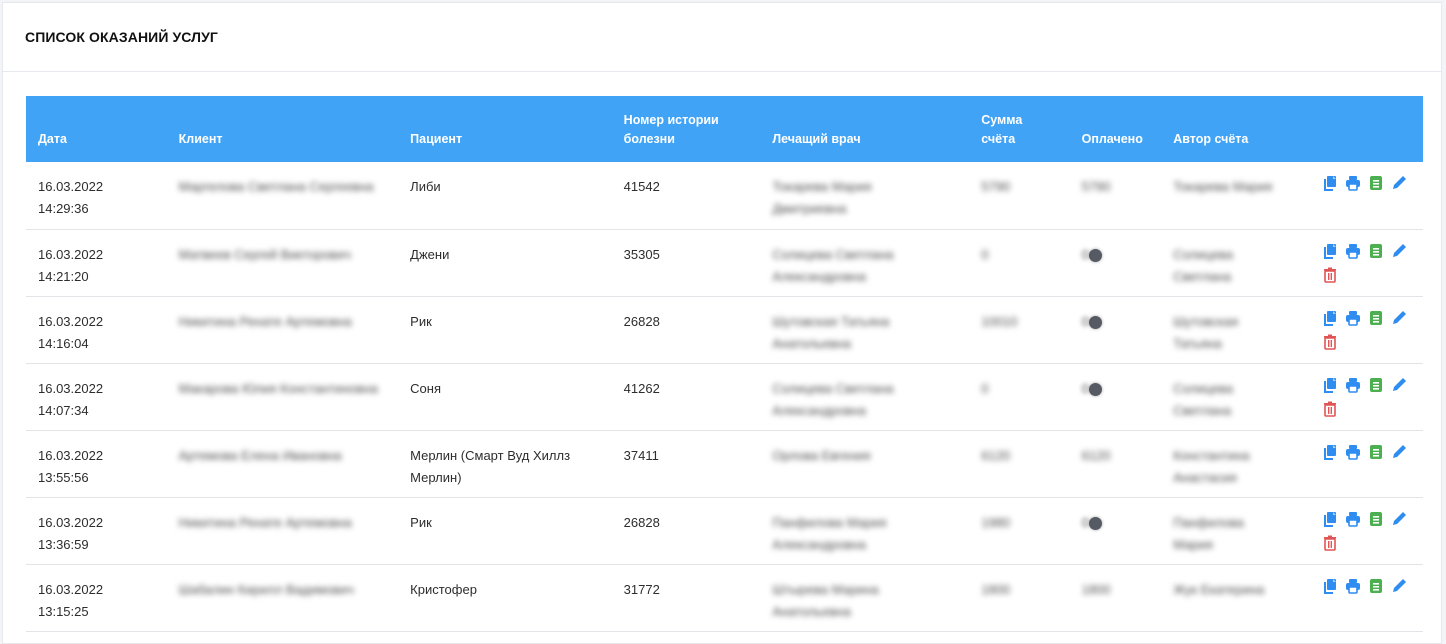 This screenshot has width=1446, height=644. I want to click on paid-value: 0, so click(1085, 522).